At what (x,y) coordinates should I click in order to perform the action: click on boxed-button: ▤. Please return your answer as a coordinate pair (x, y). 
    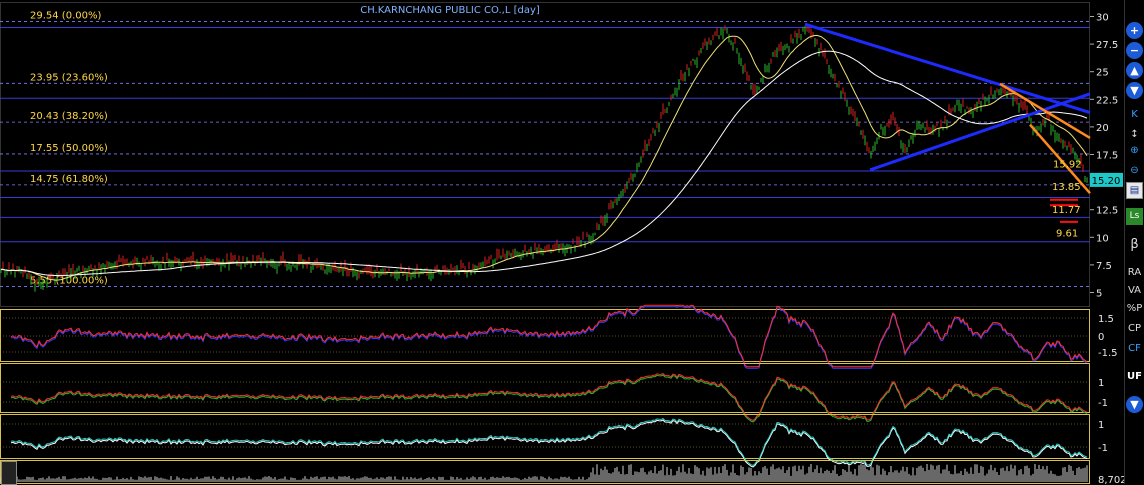
    Looking at the image, I should click on (1134, 190).